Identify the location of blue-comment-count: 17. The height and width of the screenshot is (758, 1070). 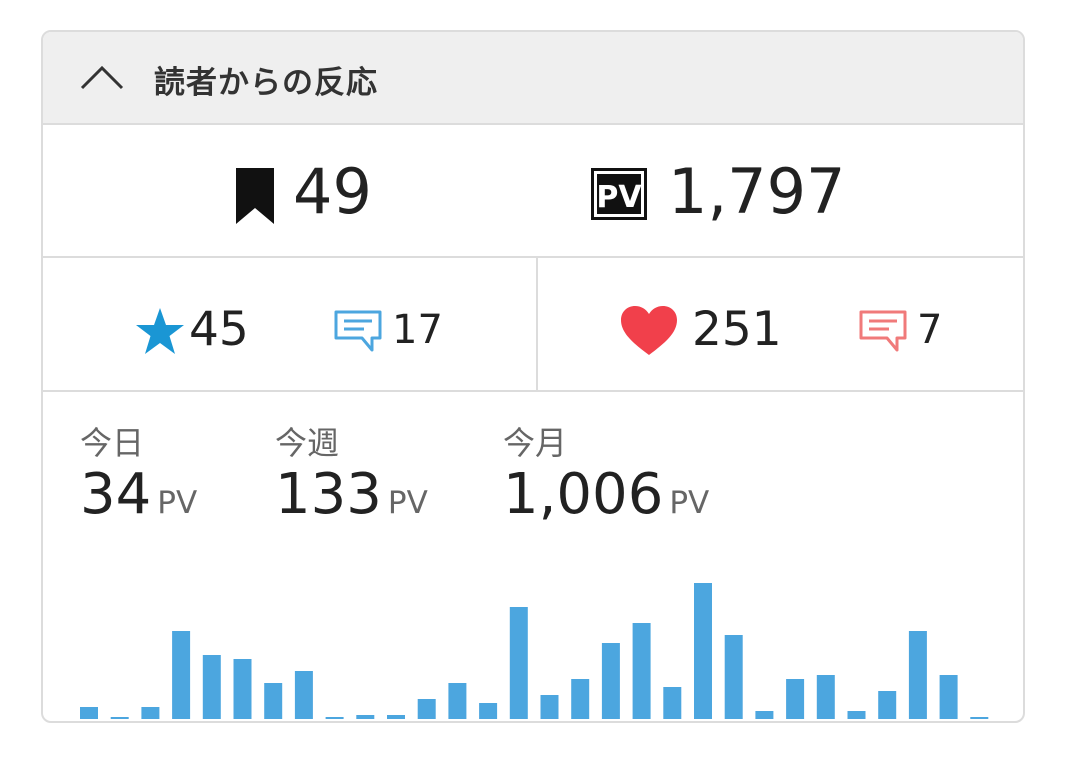
(417, 330).